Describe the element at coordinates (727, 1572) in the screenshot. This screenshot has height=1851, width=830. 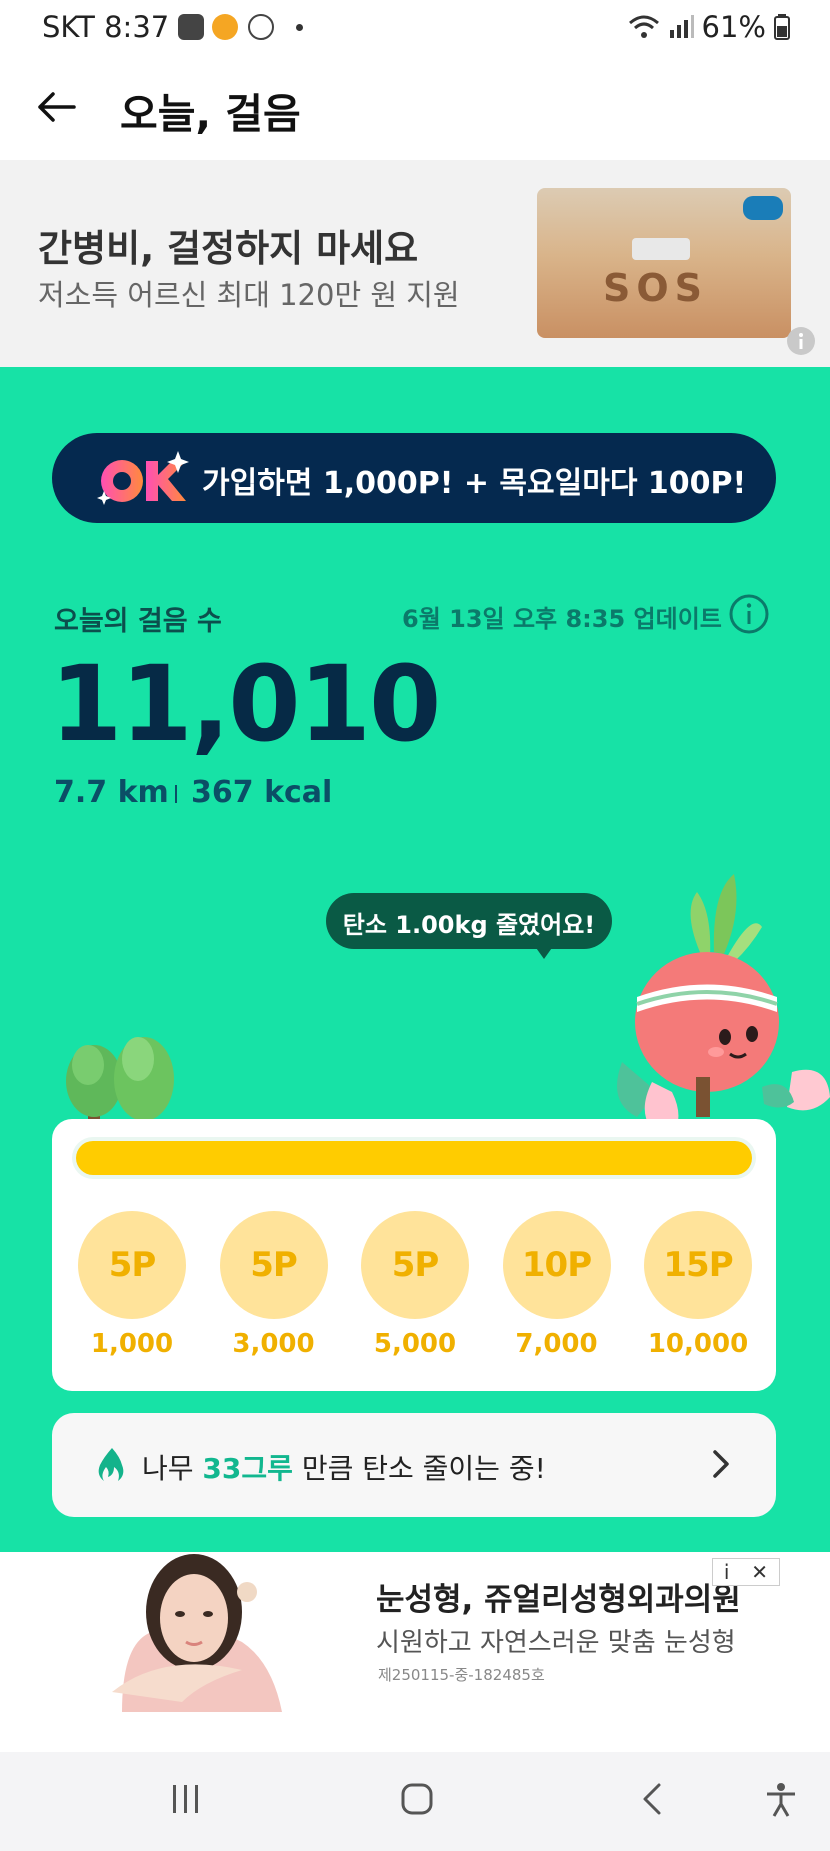
I see `ad-info-button: i` at that location.